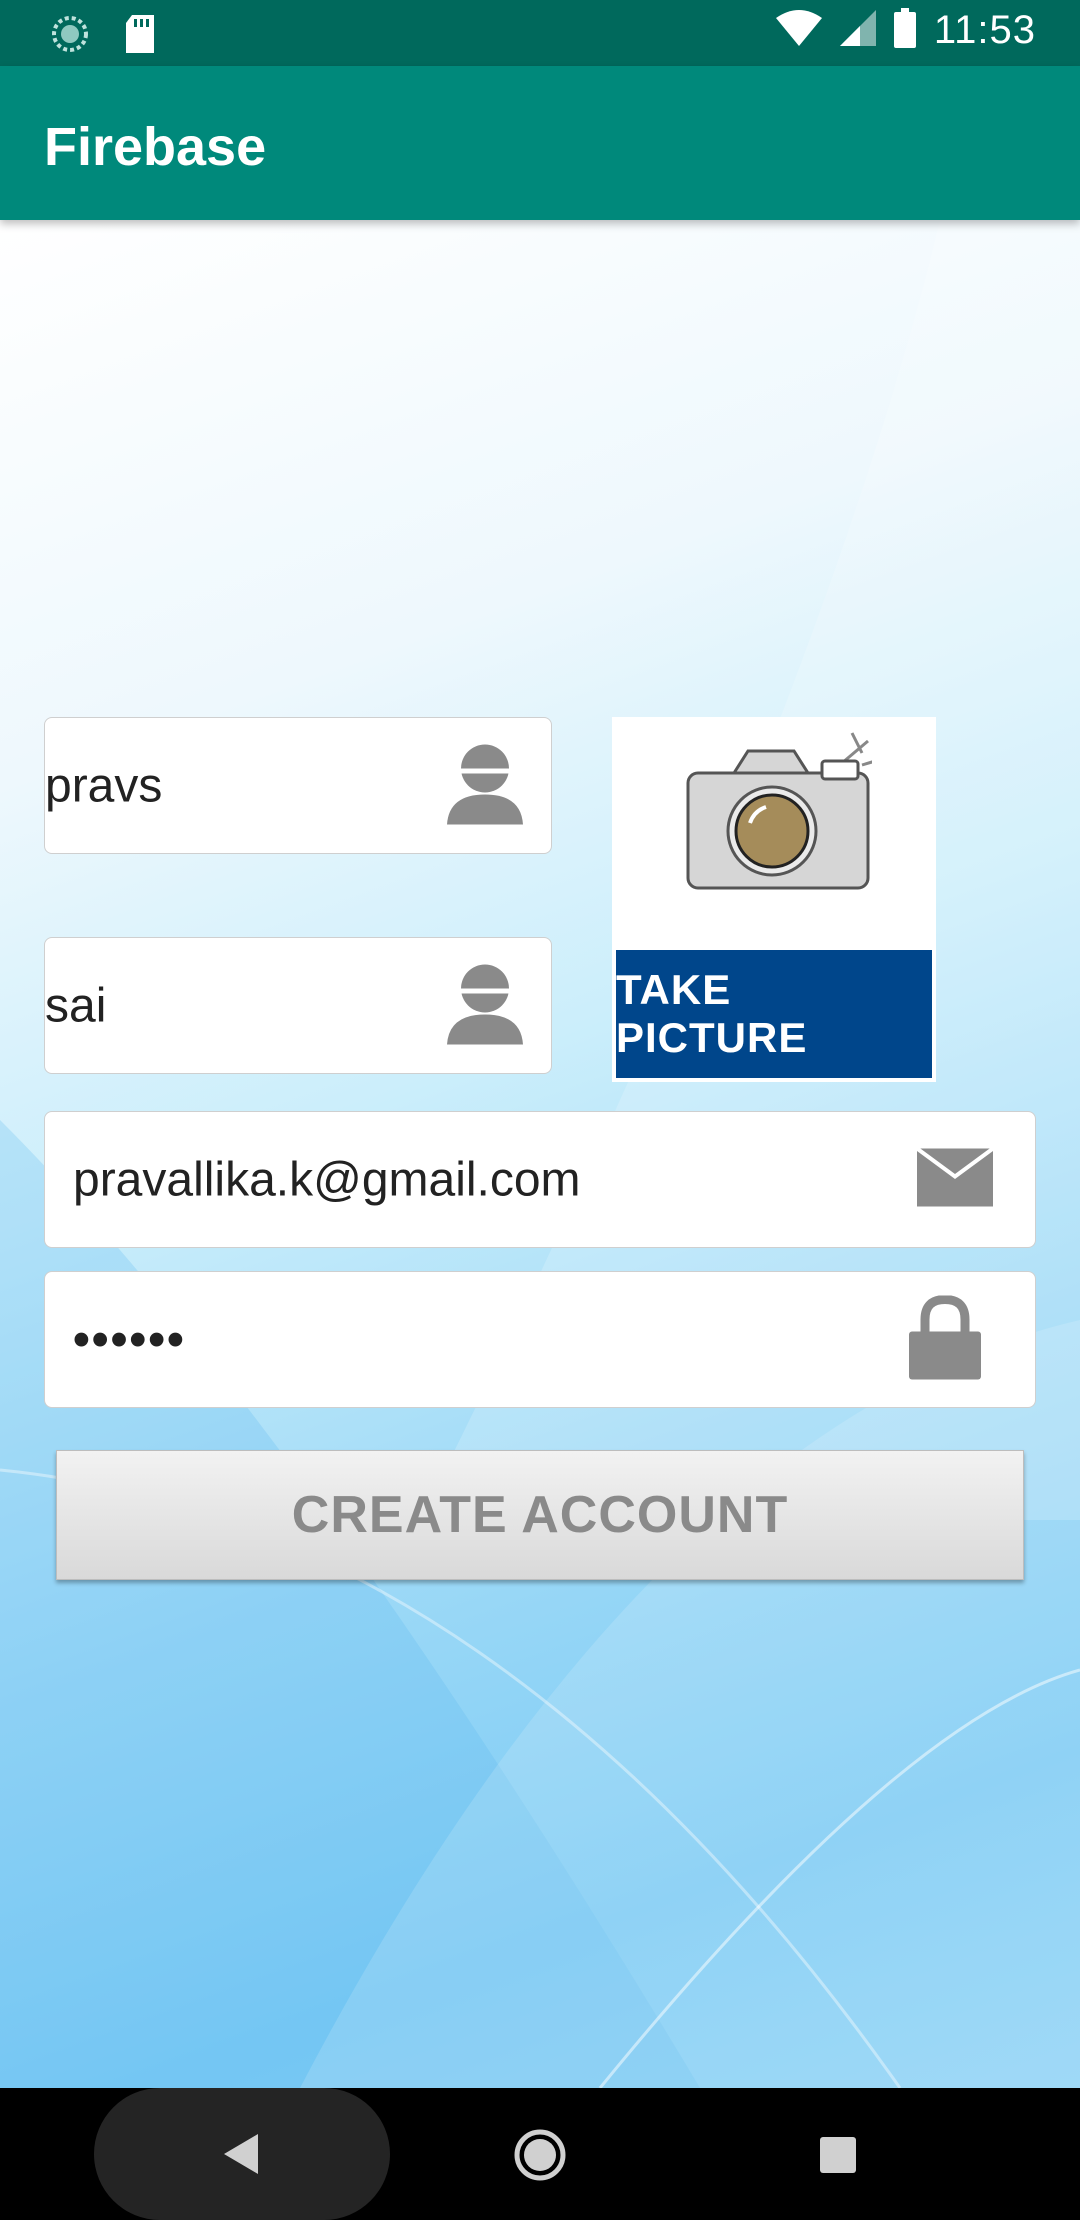 This screenshot has height=2220, width=1080. Describe the element at coordinates (838, 2157) in the screenshot. I see `recents-icon` at that location.